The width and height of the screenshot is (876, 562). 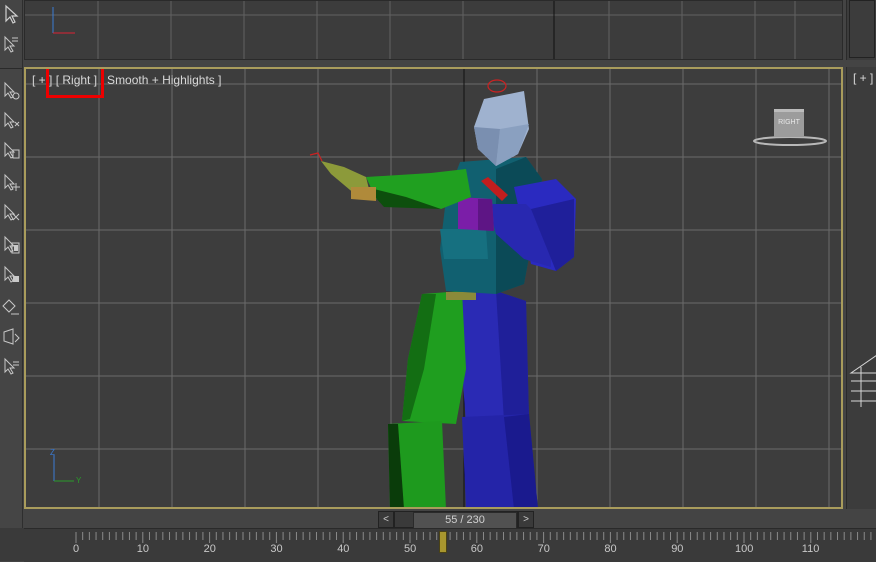 I want to click on time-slider-next-button: >, so click(x=526, y=519).